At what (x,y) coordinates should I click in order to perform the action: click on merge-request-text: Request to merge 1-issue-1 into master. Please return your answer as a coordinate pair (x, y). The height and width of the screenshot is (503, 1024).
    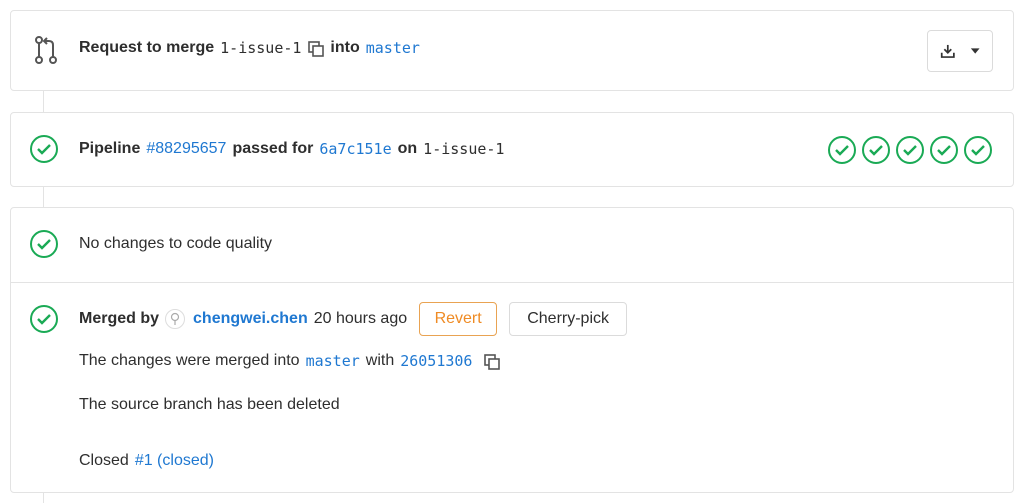
    Looking at the image, I should click on (249, 48).